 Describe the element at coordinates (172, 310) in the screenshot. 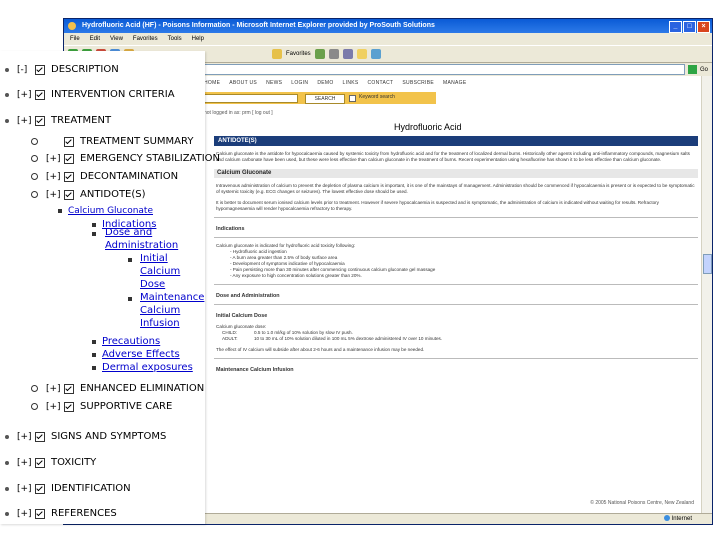

I see `maintenance-infusion-link: Maintenance Calcium Infusion` at that location.